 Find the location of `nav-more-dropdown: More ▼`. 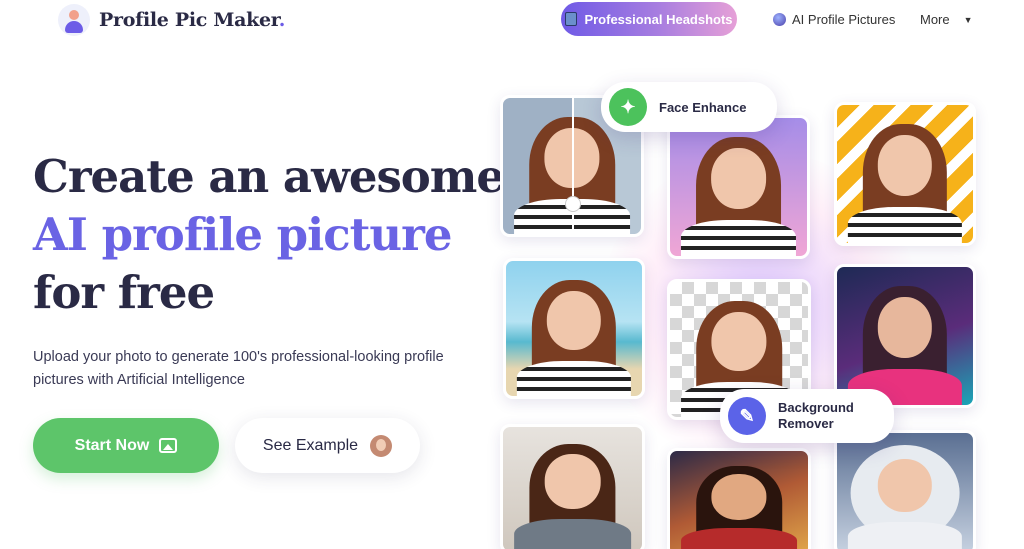

nav-more-dropdown: More ▼ is located at coordinates (946, 19).